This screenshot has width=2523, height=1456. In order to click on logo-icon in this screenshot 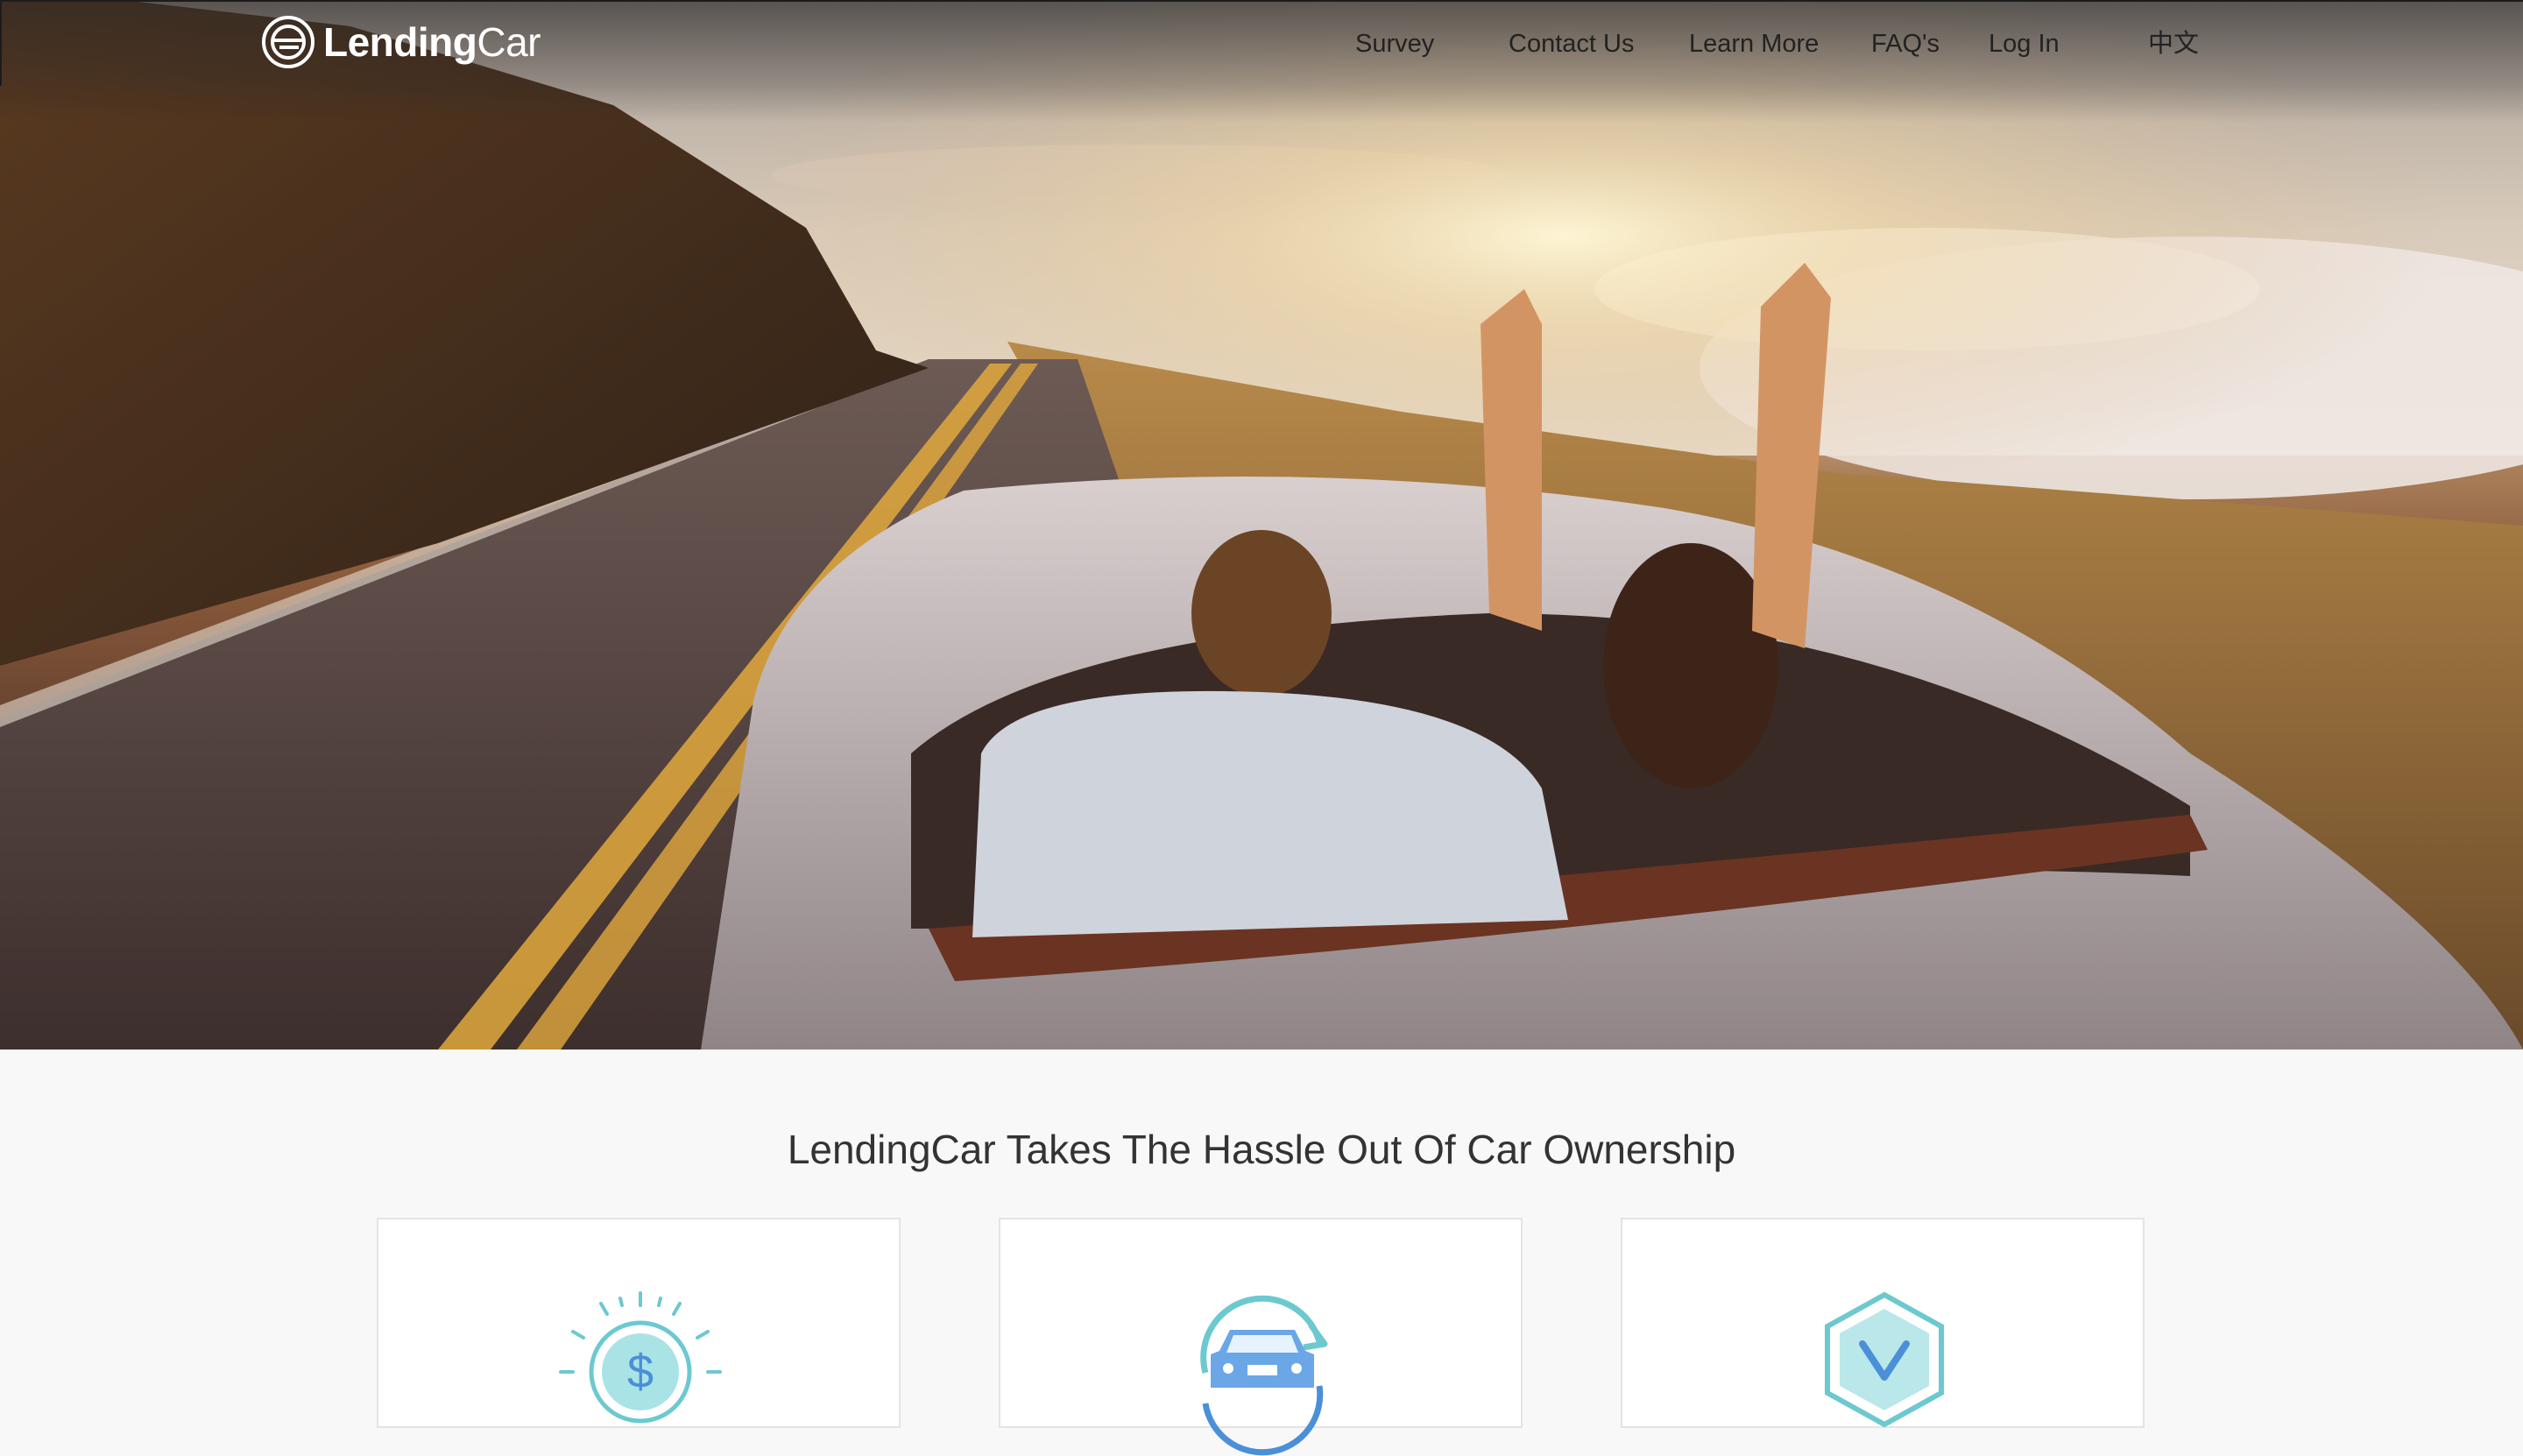, I will do `click(288, 42)`.